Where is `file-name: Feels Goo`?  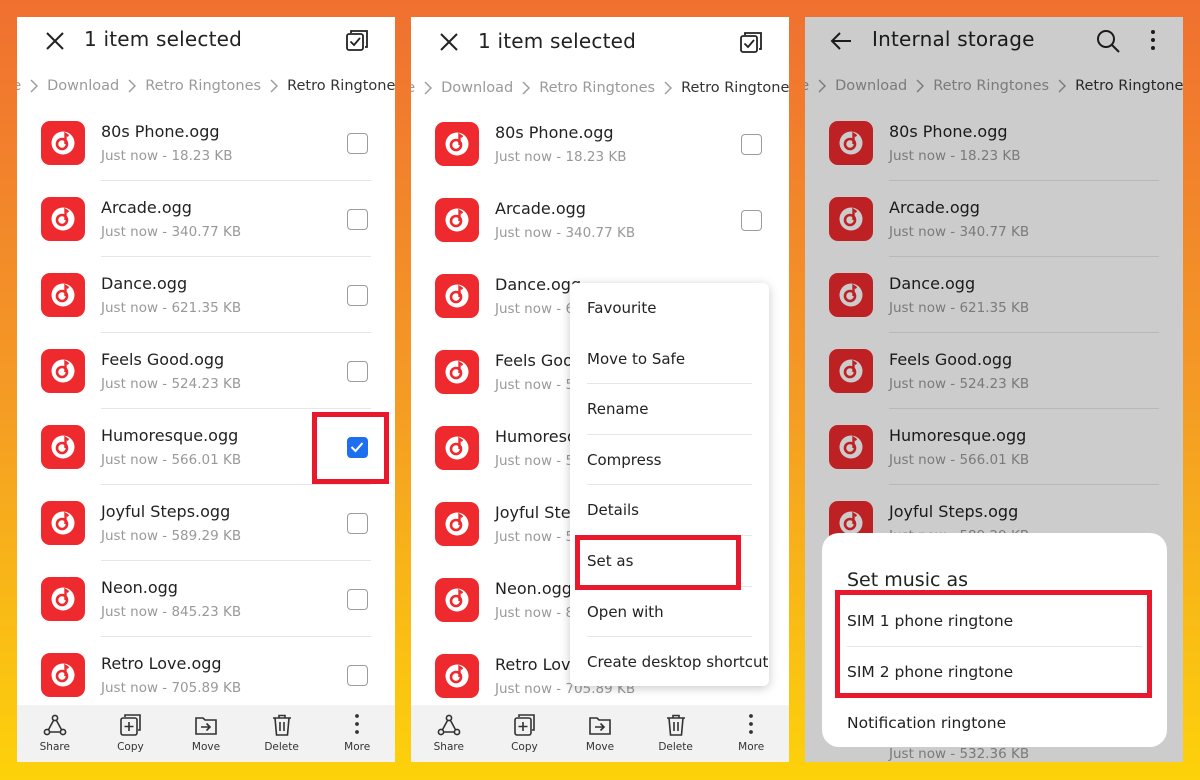 file-name: Feels Goo is located at coordinates (534, 360).